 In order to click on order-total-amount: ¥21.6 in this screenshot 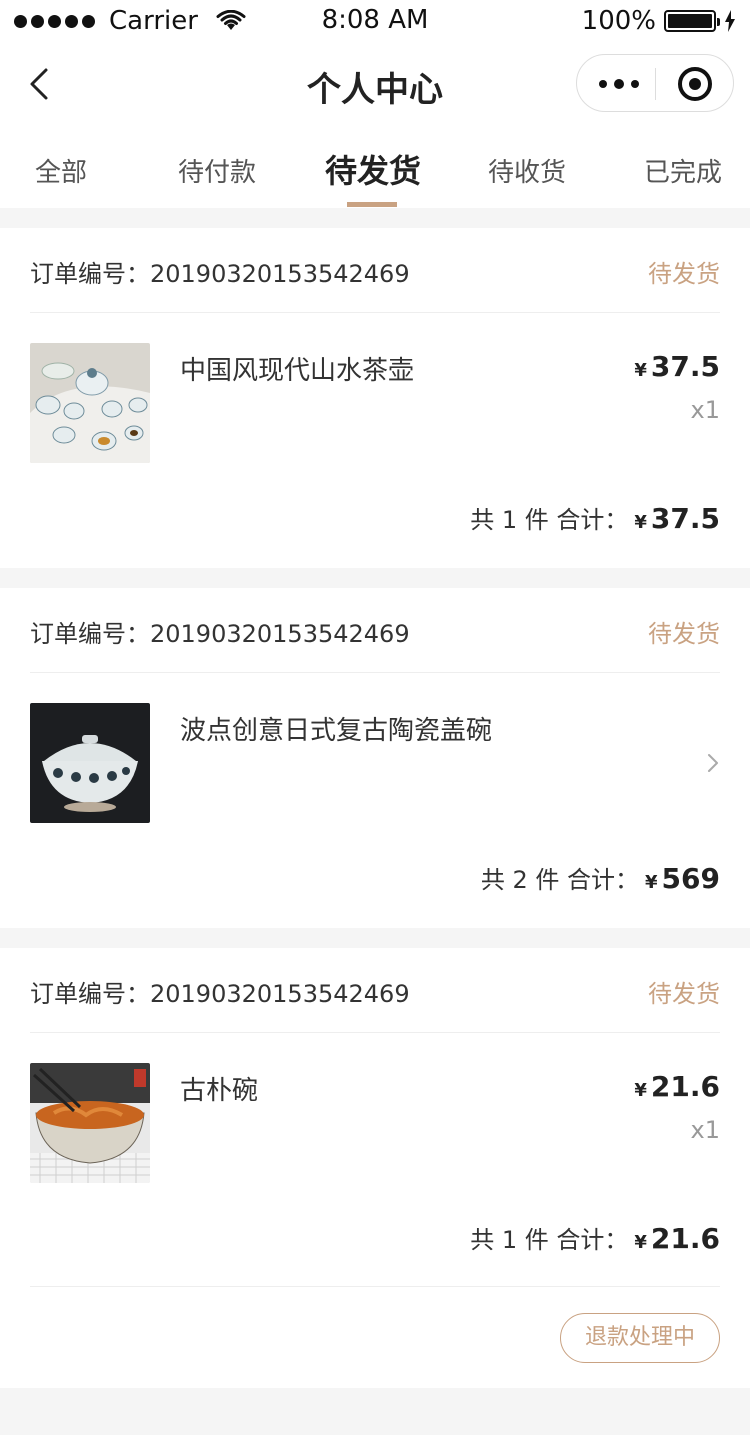, I will do `click(677, 1238)`.